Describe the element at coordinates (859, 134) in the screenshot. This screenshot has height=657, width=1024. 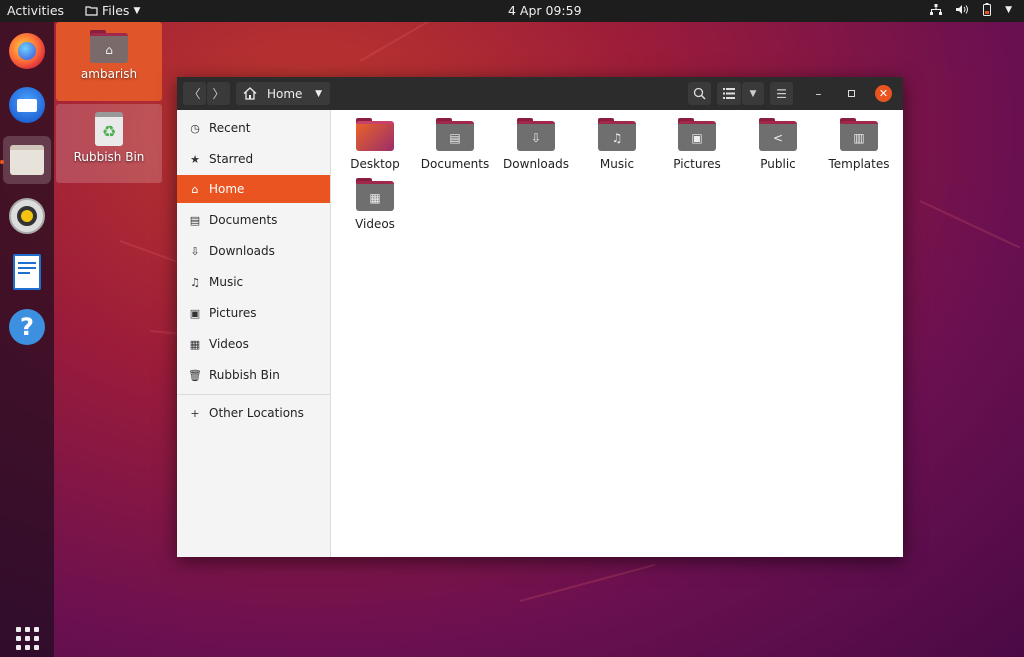
I see `templates-folder-icon: ▥` at that location.